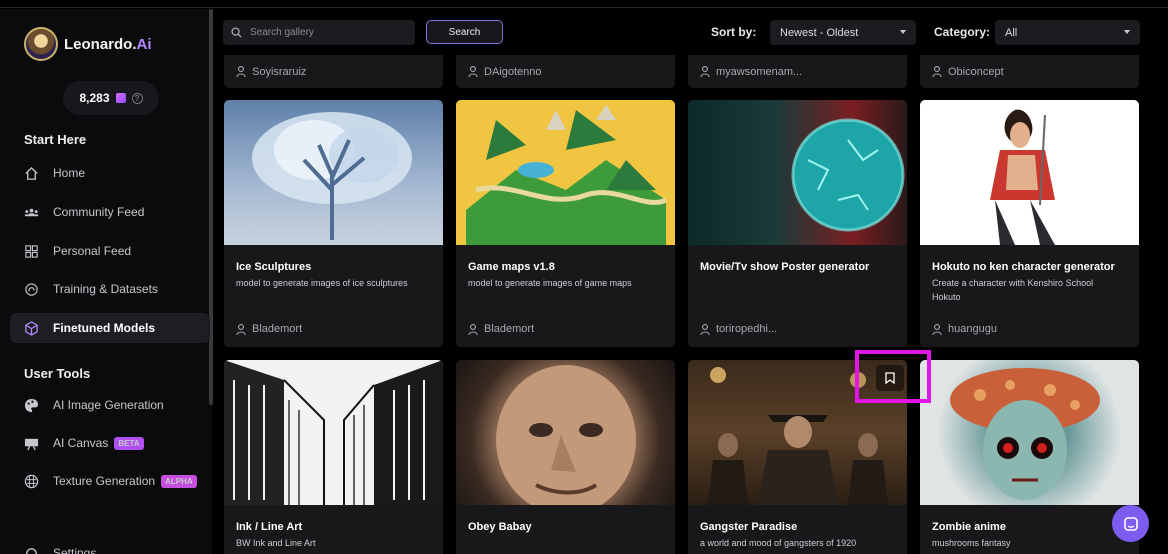  I want to click on card-author: Blademort, so click(277, 329).